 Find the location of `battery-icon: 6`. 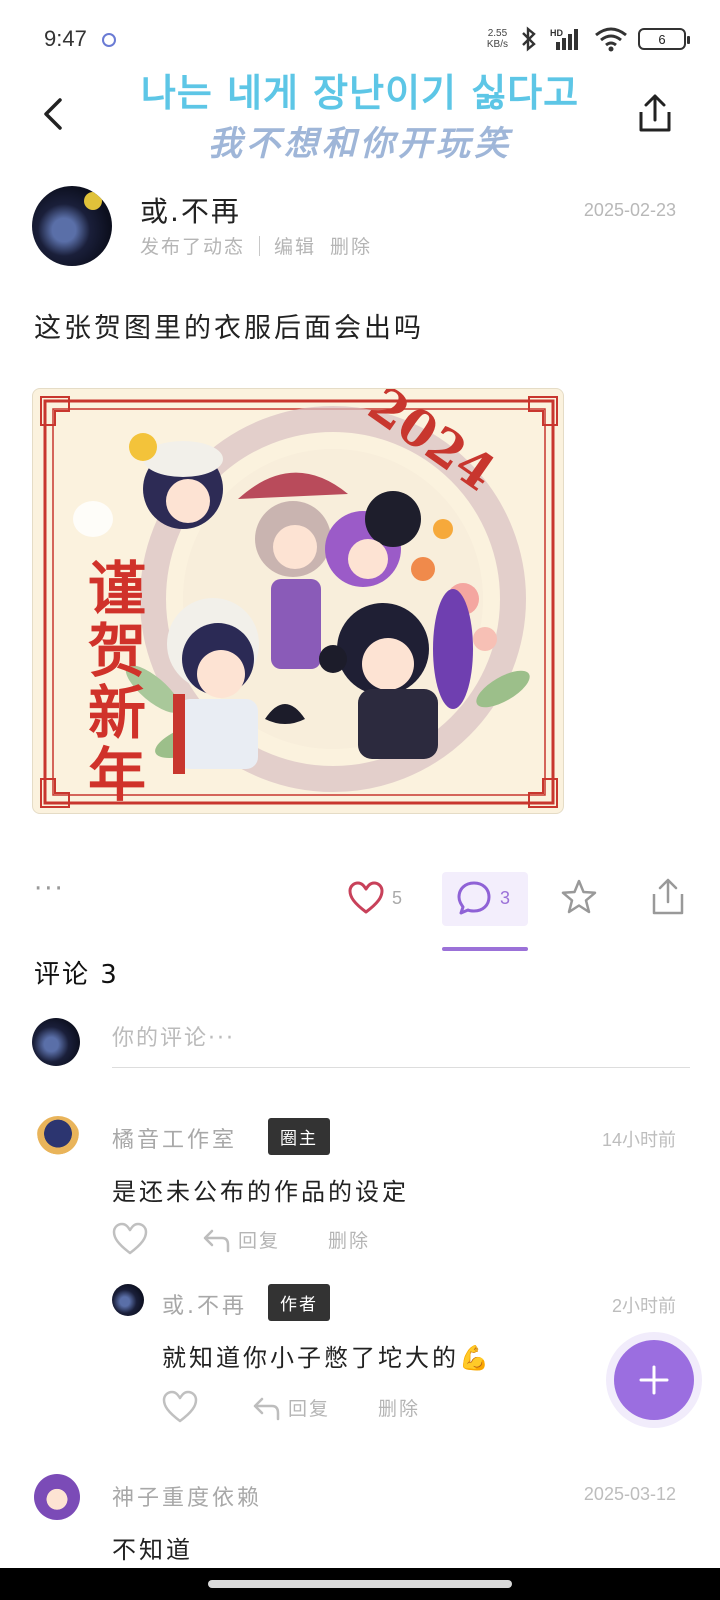

battery-icon: 6 is located at coordinates (664, 39).